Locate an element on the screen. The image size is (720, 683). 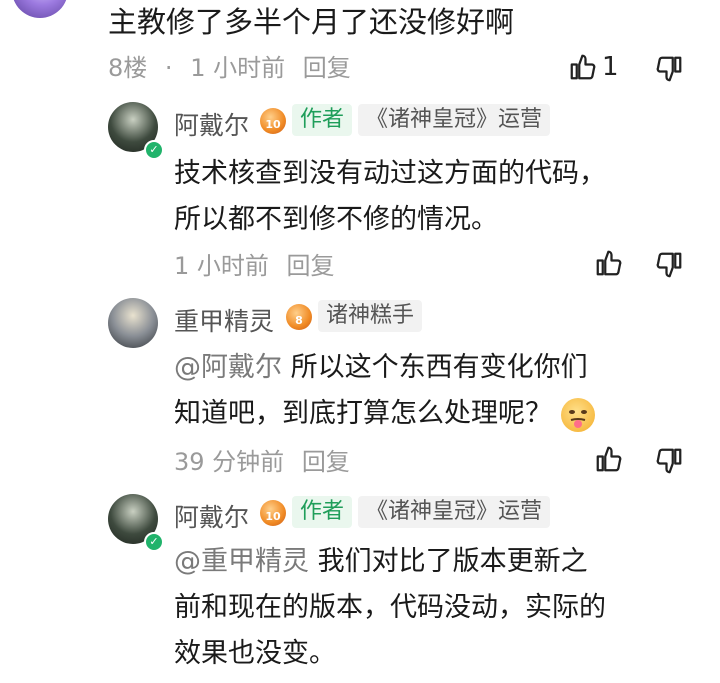
reply-avatar-zhongjiajingling is located at coordinates (133, 323).